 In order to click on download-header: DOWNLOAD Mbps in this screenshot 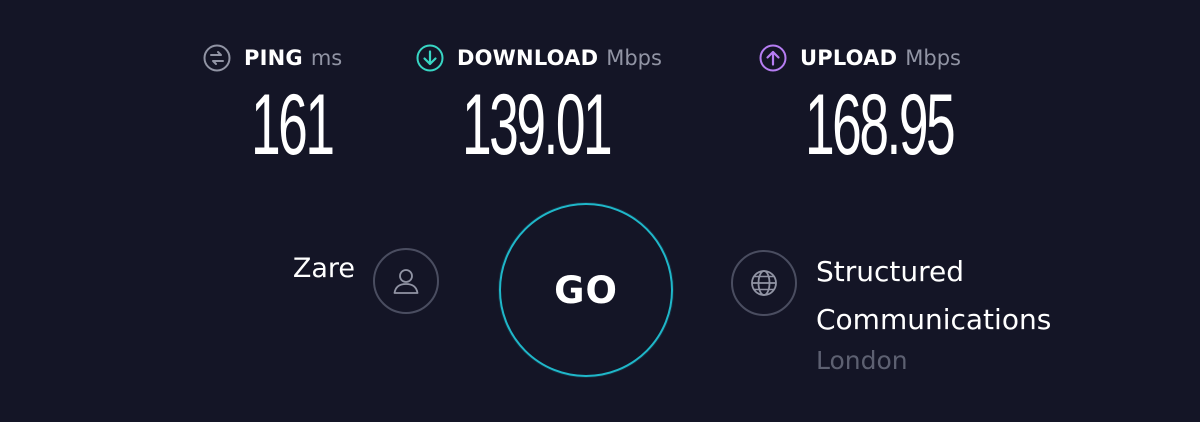, I will do `click(539, 58)`.